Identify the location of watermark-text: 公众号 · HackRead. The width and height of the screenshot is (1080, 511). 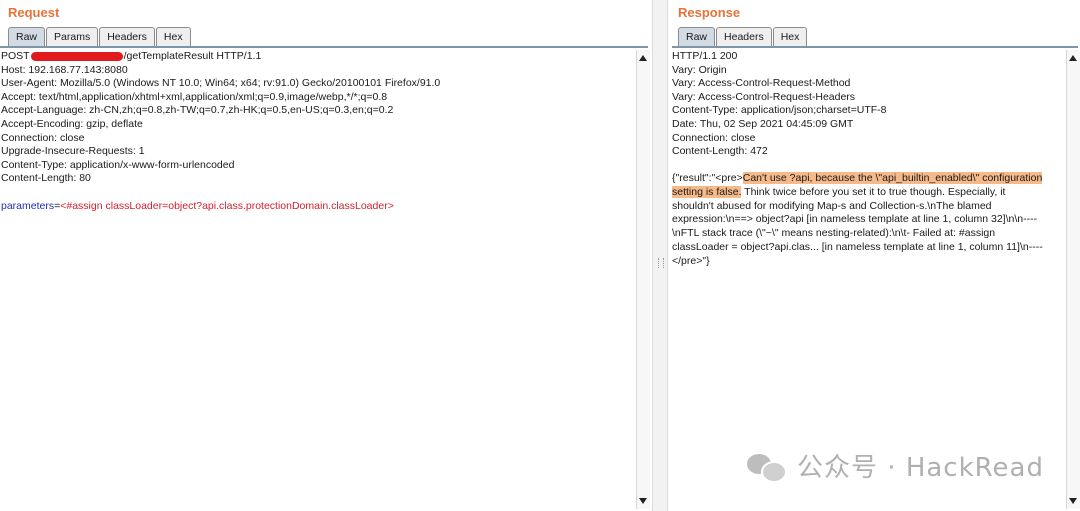
(920, 468).